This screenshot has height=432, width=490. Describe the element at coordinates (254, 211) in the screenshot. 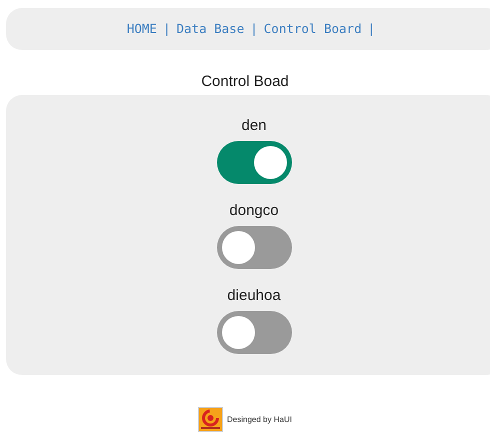

I see `switch-label: dongco` at that location.